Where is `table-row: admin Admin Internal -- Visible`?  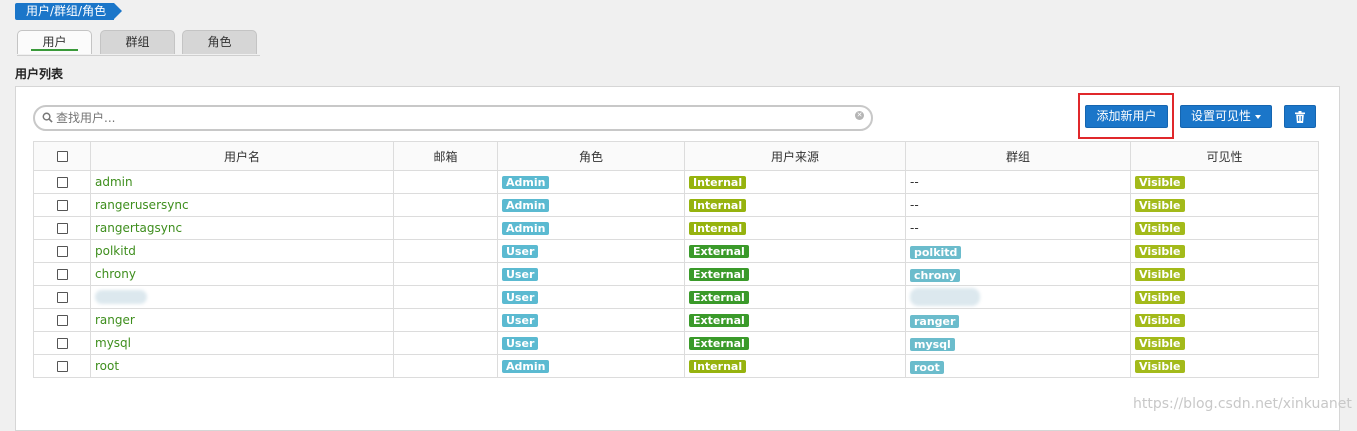 table-row: admin Admin Internal -- Visible is located at coordinates (676, 182).